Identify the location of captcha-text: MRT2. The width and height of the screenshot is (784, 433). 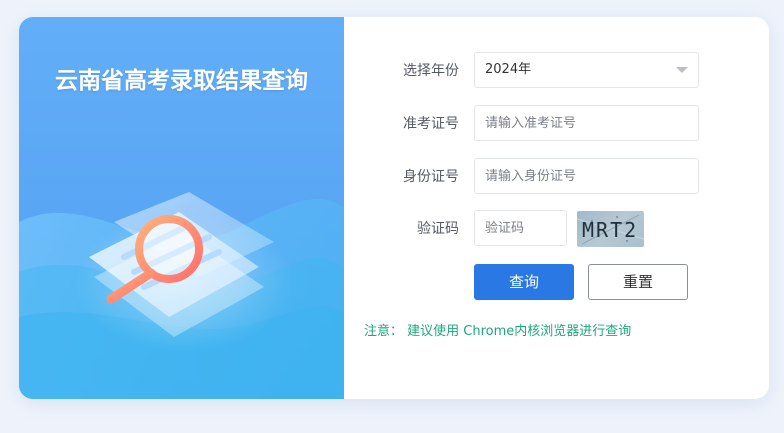
(610, 230).